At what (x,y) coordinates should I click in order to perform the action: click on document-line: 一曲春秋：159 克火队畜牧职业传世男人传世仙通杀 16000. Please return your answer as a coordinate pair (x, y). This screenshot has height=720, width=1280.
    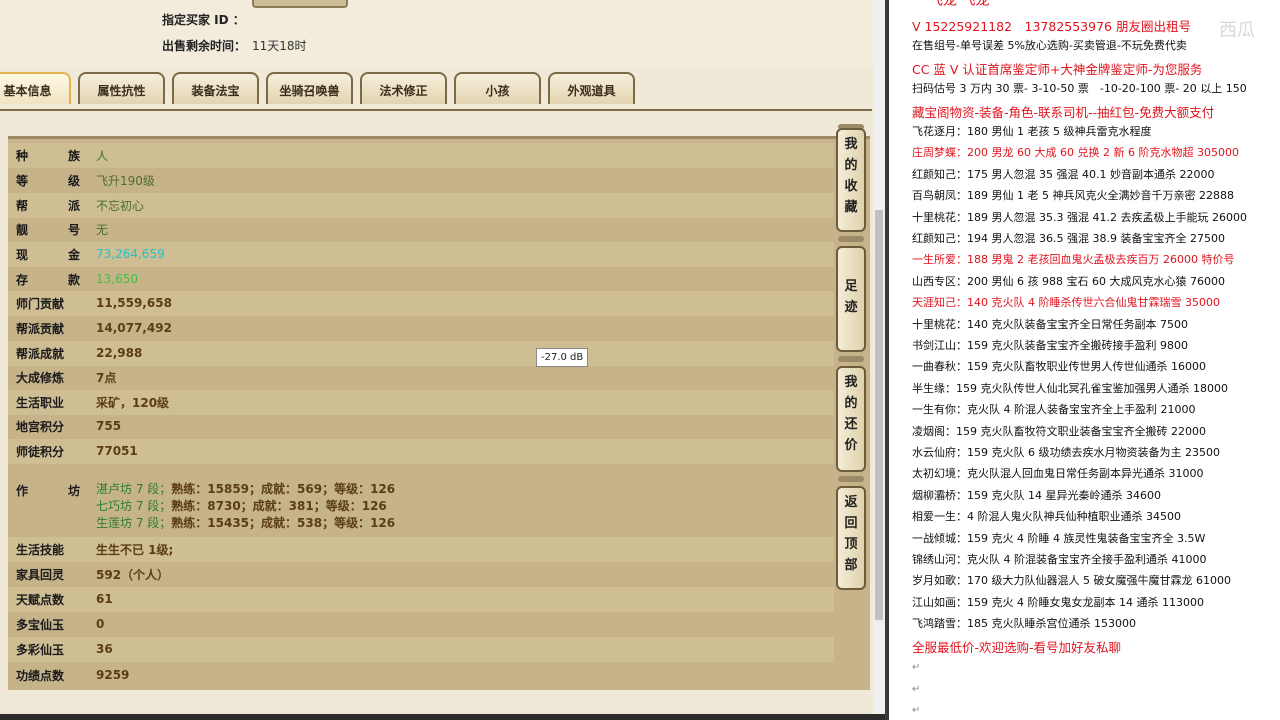
    Looking at the image, I should click on (1059, 367).